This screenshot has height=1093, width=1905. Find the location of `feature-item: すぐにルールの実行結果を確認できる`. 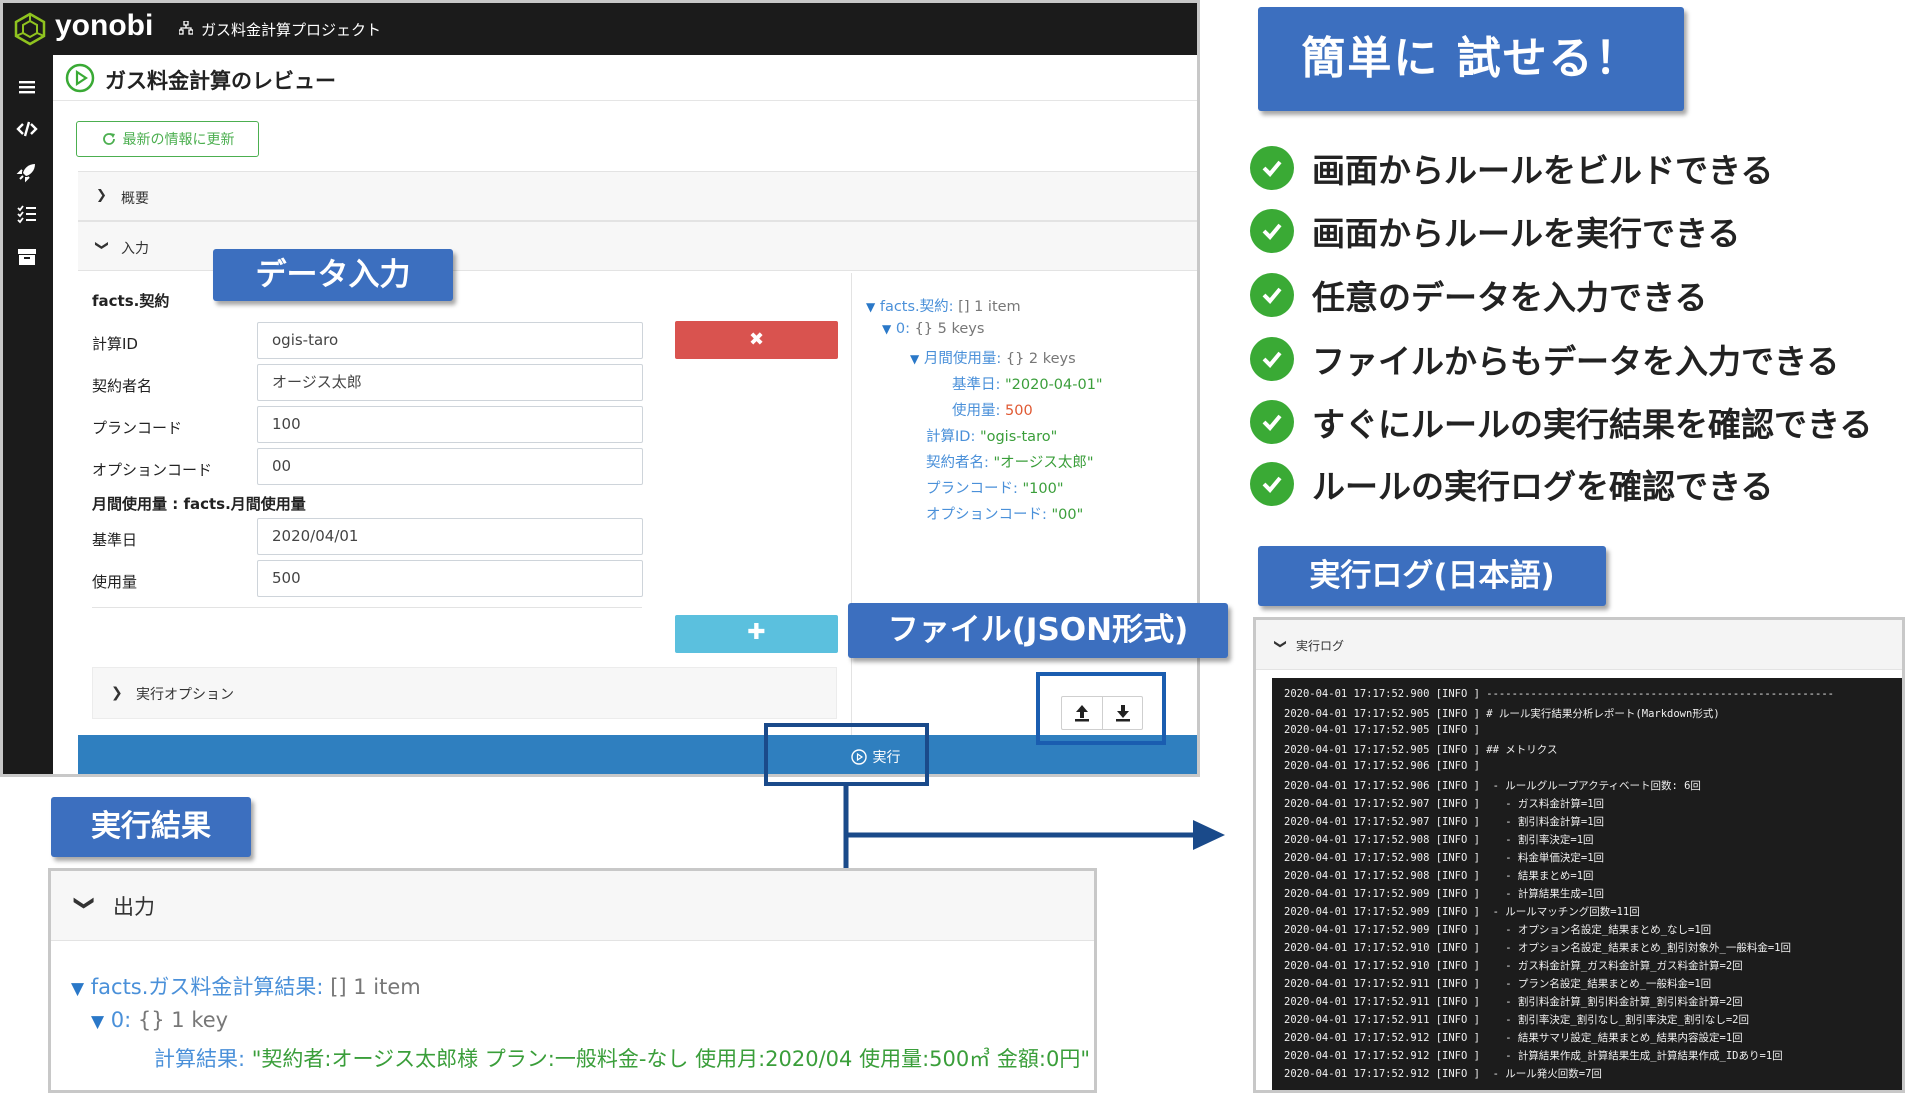

feature-item: すぐにルールの実行結果を確認できる is located at coordinates (1561, 422).